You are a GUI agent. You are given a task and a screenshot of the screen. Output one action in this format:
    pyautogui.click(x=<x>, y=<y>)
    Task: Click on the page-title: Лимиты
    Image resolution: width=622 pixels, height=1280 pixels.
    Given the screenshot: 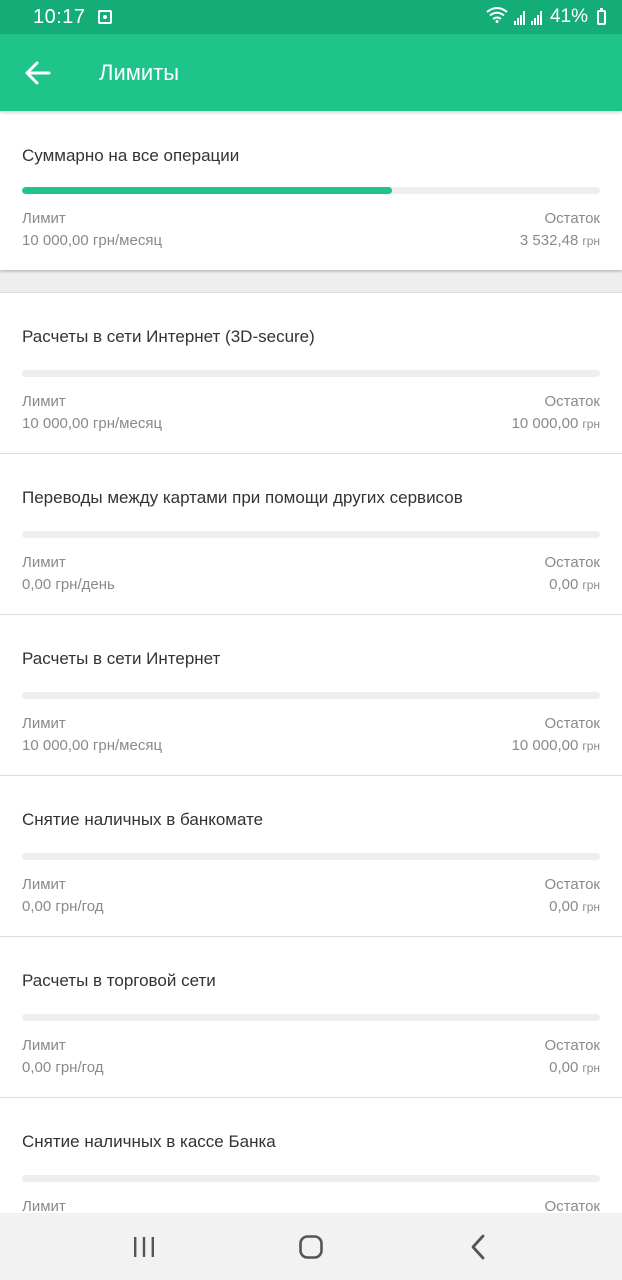 What is the action you would take?
    pyautogui.click(x=139, y=72)
    